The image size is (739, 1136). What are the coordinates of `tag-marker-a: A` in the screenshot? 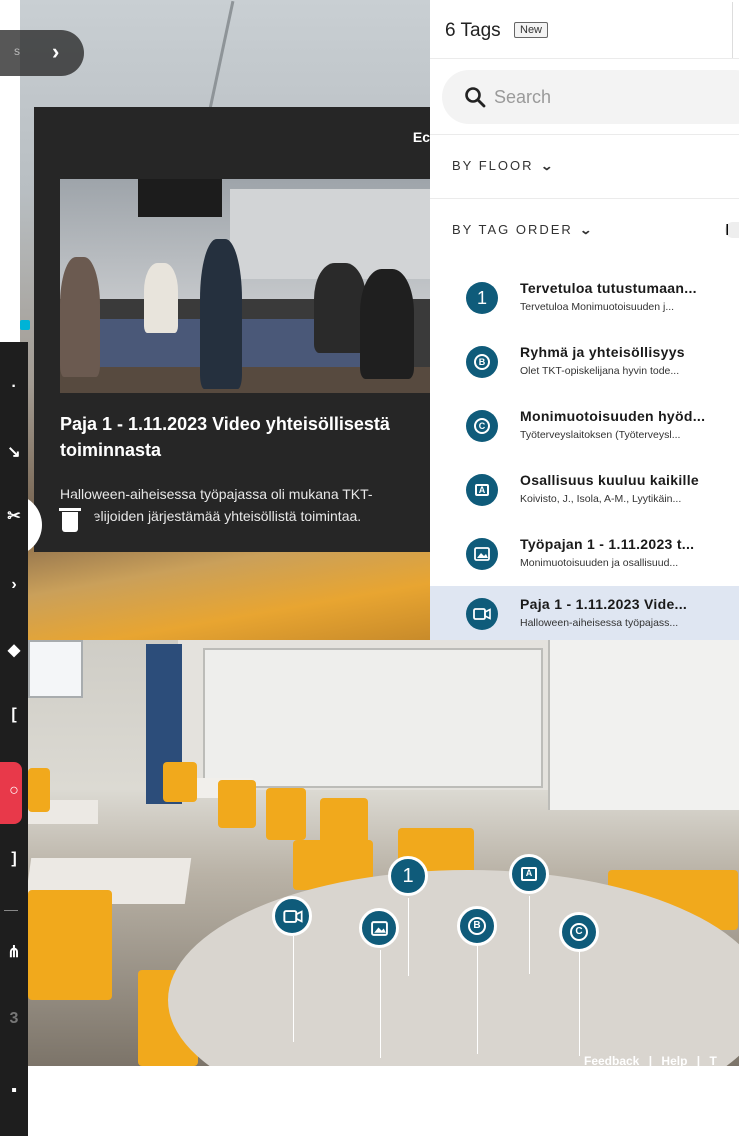 It's located at (529, 874).